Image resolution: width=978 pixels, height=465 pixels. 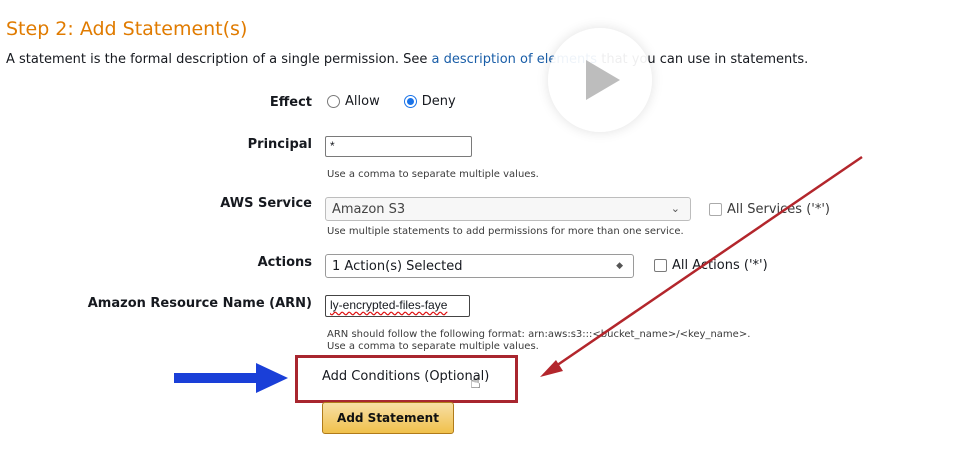 What do you see at coordinates (398, 146) in the screenshot?
I see `principal-input: *` at bounding box center [398, 146].